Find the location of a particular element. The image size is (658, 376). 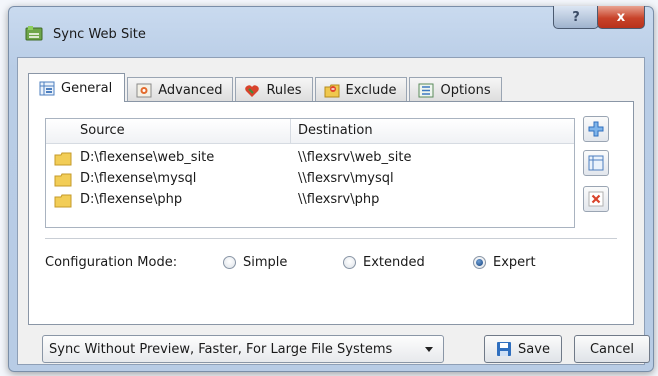

tab-label: Options is located at coordinates (465, 90).